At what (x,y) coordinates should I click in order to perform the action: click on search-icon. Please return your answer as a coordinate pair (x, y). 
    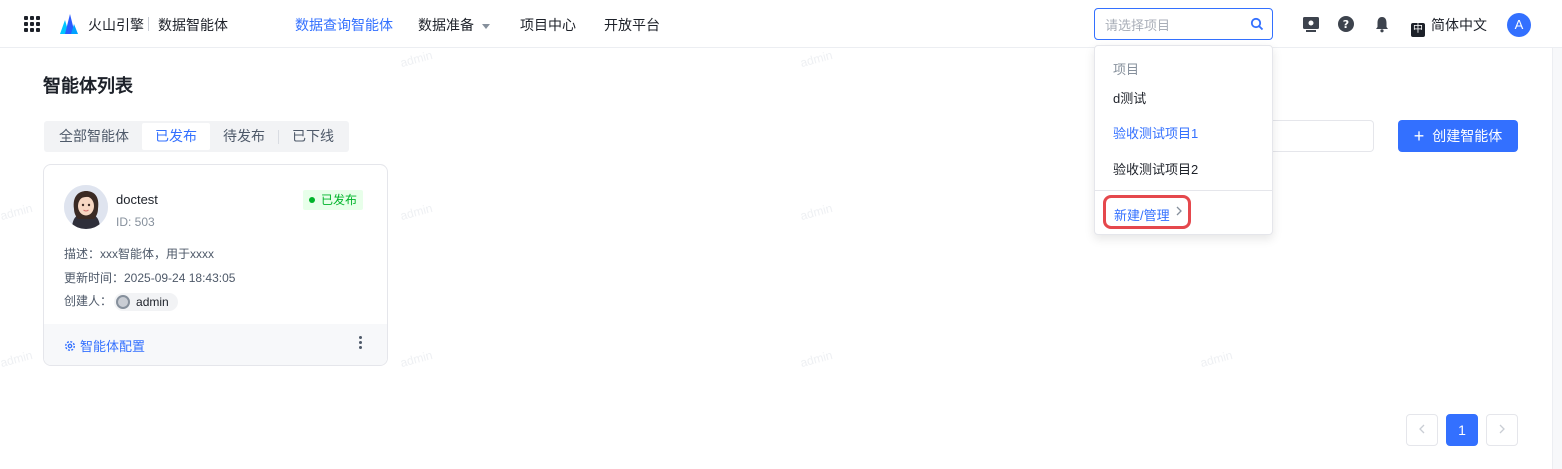
    Looking at the image, I should click on (1257, 24).